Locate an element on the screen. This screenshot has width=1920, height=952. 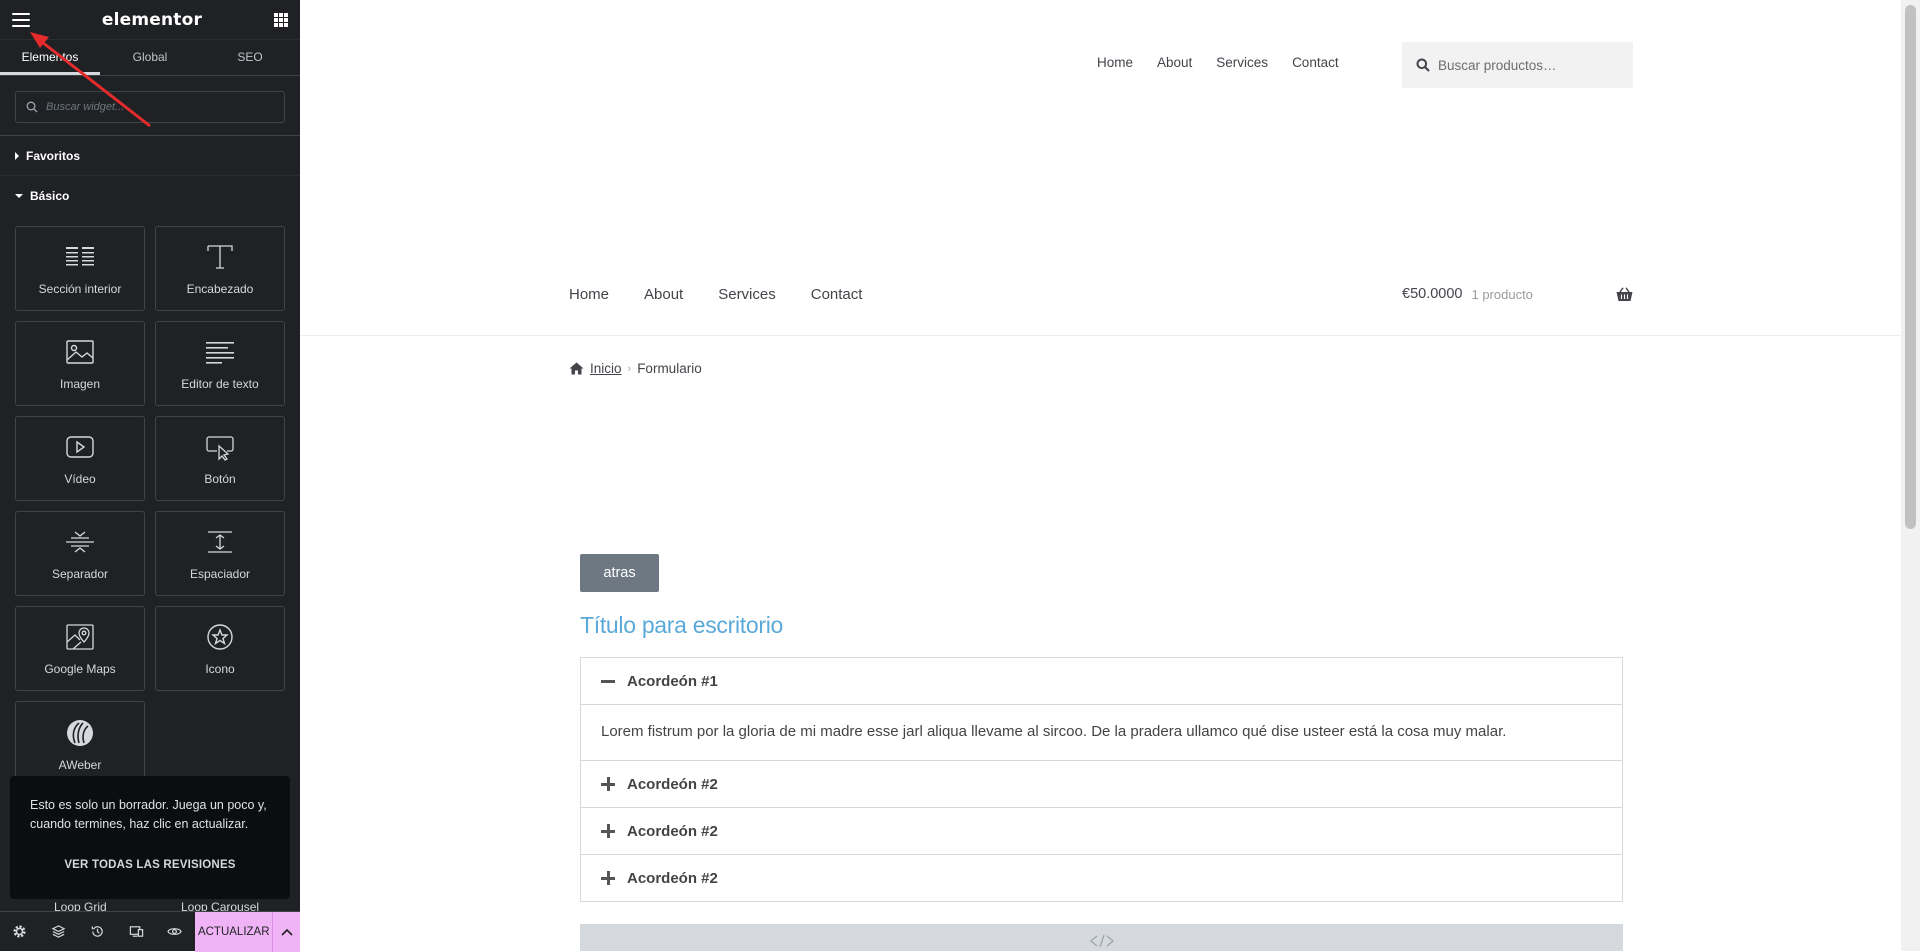
heading-icon is located at coordinates (220, 256).